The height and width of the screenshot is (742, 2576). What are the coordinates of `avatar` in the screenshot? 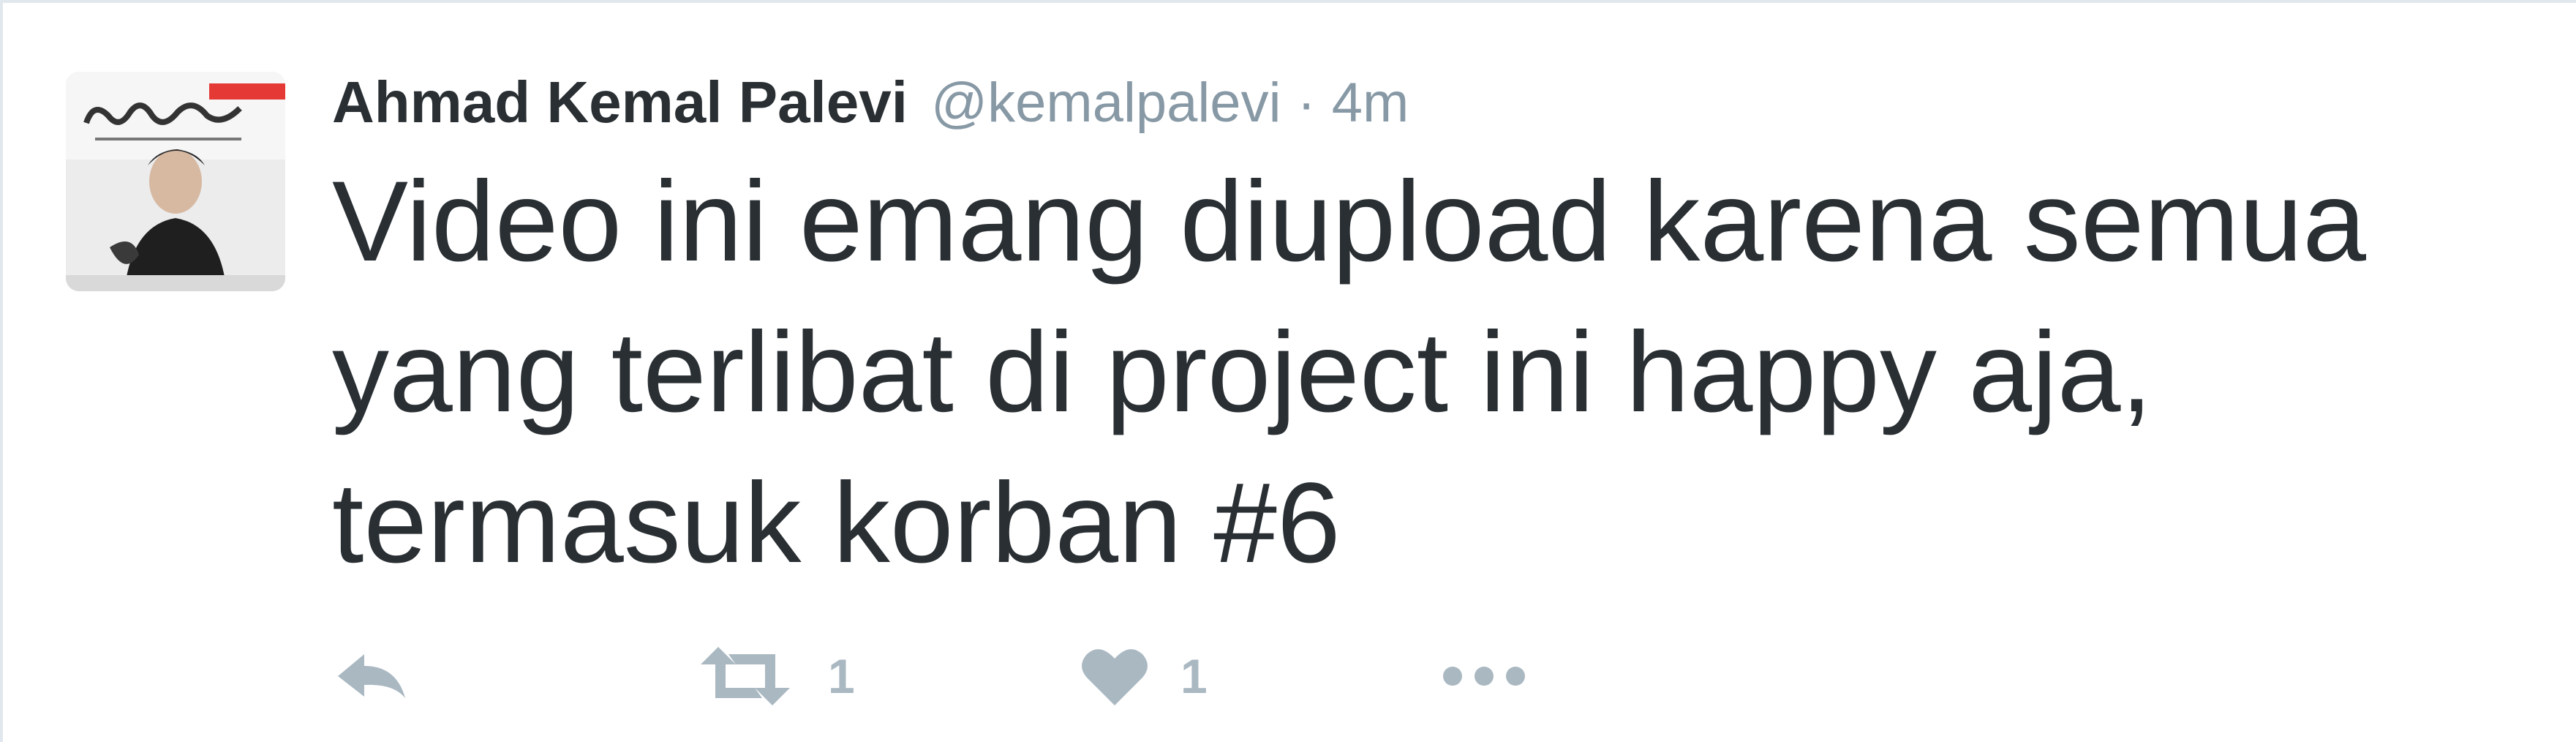 It's located at (175, 181).